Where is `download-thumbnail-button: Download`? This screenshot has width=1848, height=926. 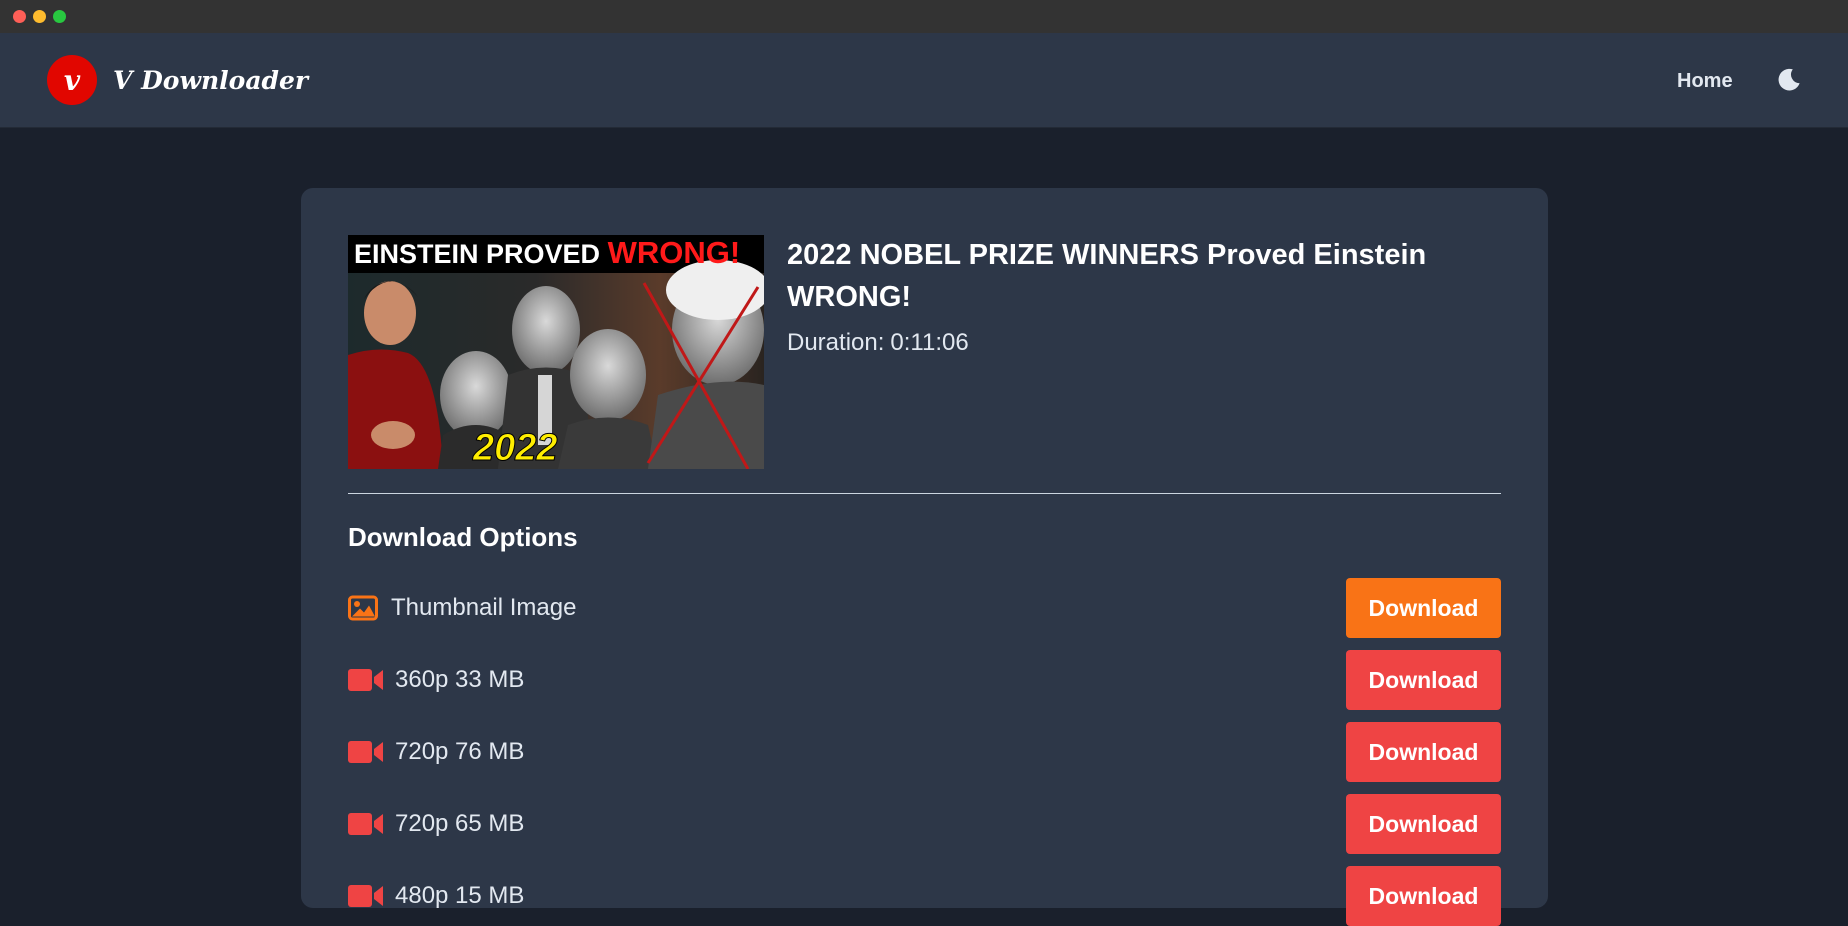
download-thumbnail-button: Download is located at coordinates (1423, 608).